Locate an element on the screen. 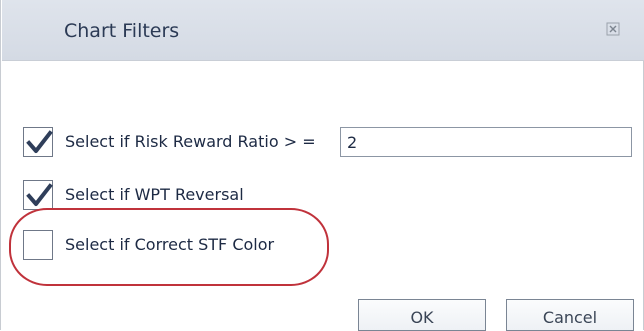 The height and width of the screenshot is (331, 644). risk-reward-label: Select if Risk Reward Ratio > = is located at coordinates (190, 141).